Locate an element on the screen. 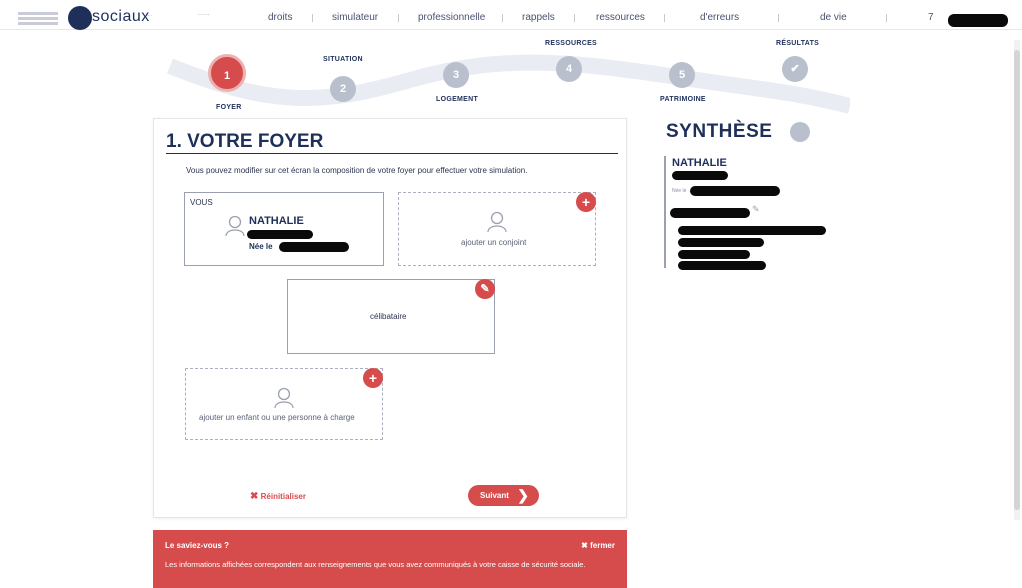 Image resolution: width=1022 pixels, height=588 pixels. nav-item-erreurs: d'erreurs is located at coordinates (719, 17).